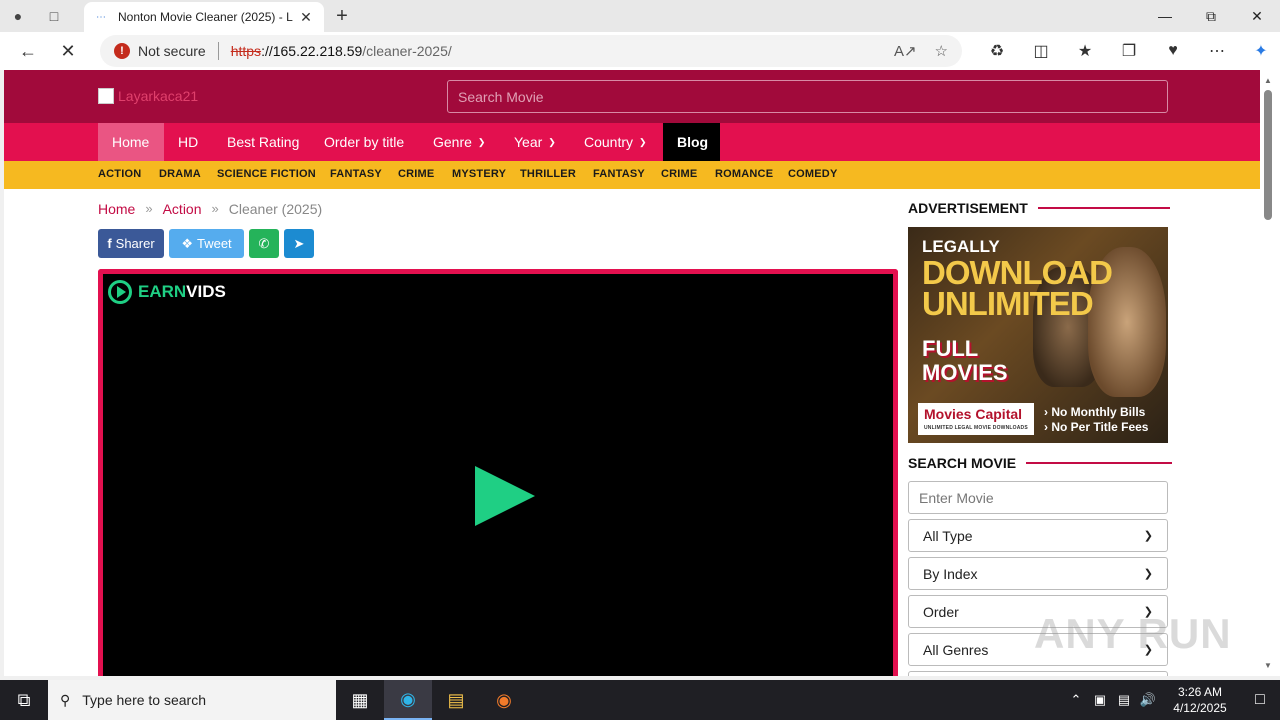 This screenshot has width=1280, height=720. Describe the element at coordinates (1260, 700) in the screenshot. I see `notification-icon: □` at that location.